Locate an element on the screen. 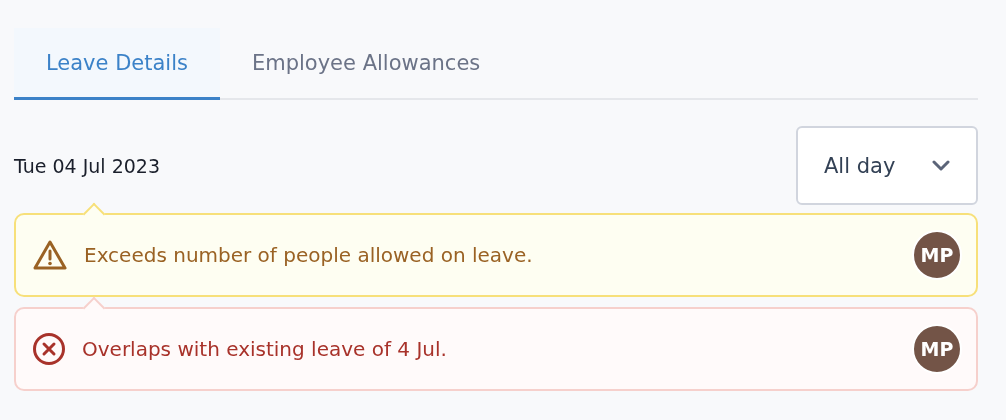 The height and width of the screenshot is (420, 1006). warning-icon is located at coordinates (50, 255).